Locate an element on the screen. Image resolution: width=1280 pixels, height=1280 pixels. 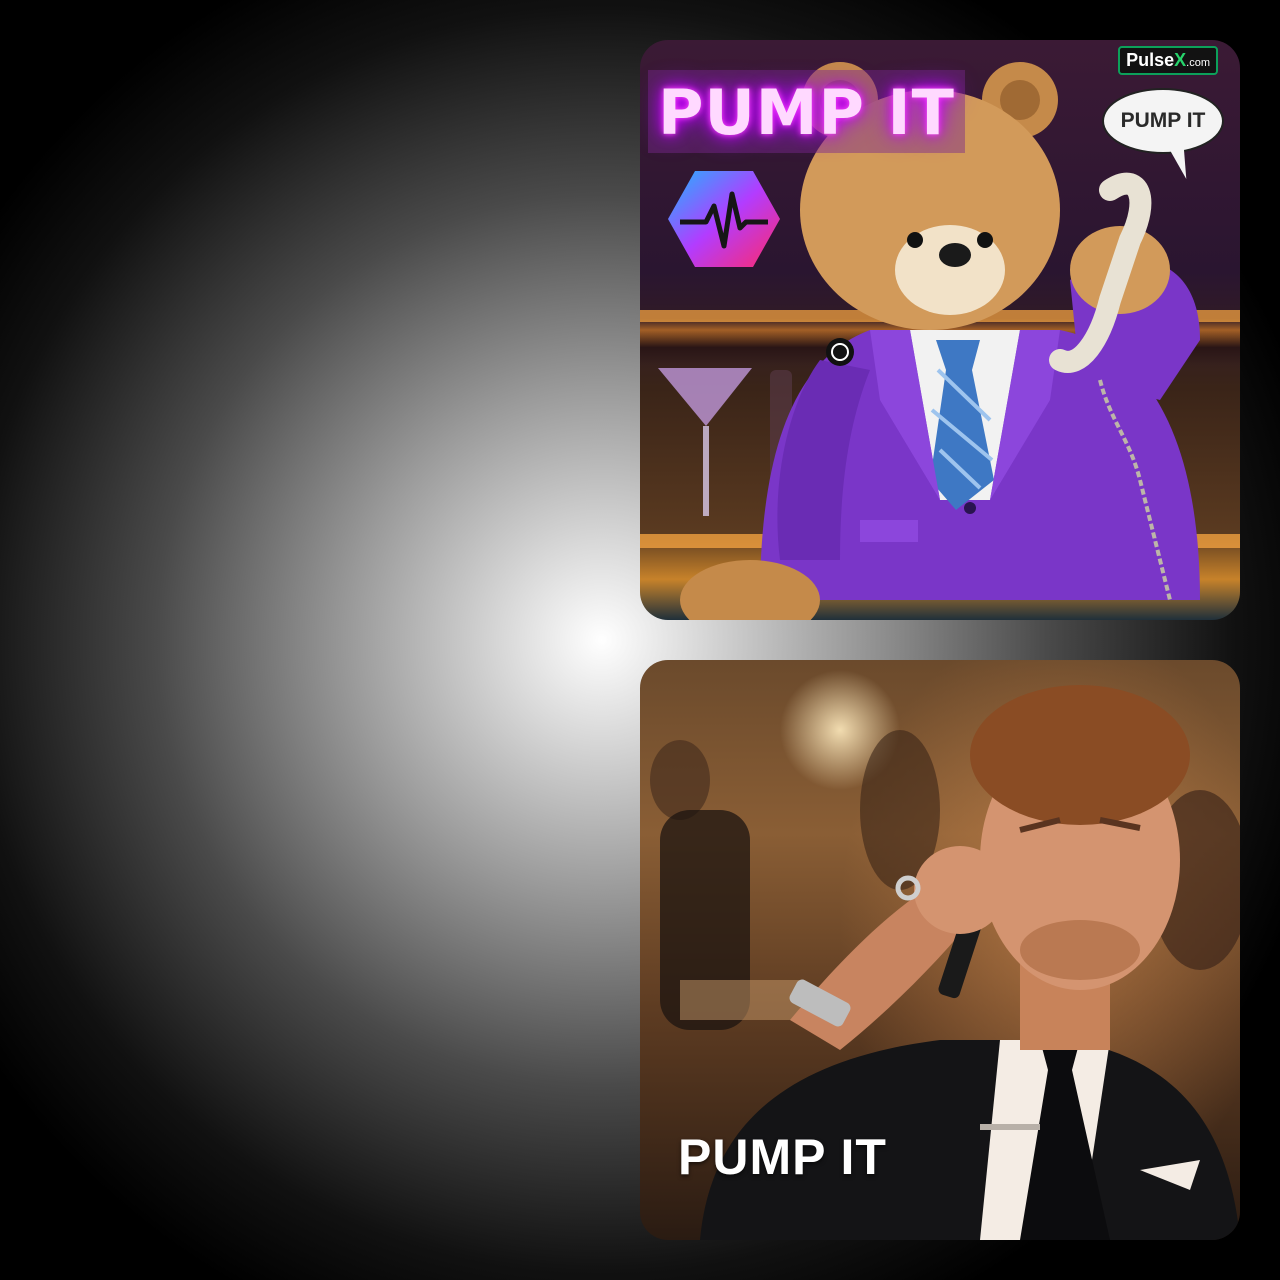
speech-bubble: PUMP IT is located at coordinates (1163, 121).